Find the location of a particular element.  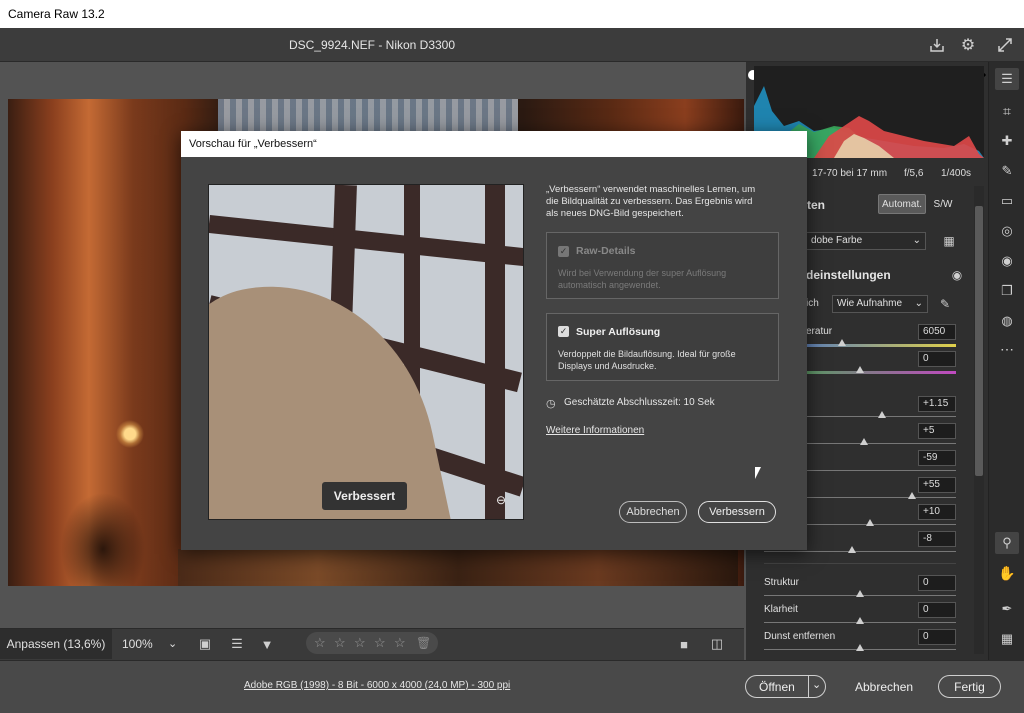

sort-icon: ☰ is located at coordinates (237, 644).